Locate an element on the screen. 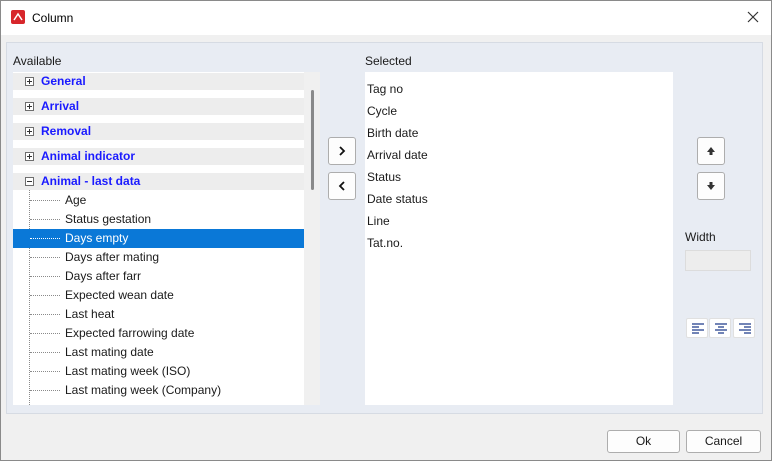 The height and width of the screenshot is (461, 772). move-down-button is located at coordinates (711, 186).